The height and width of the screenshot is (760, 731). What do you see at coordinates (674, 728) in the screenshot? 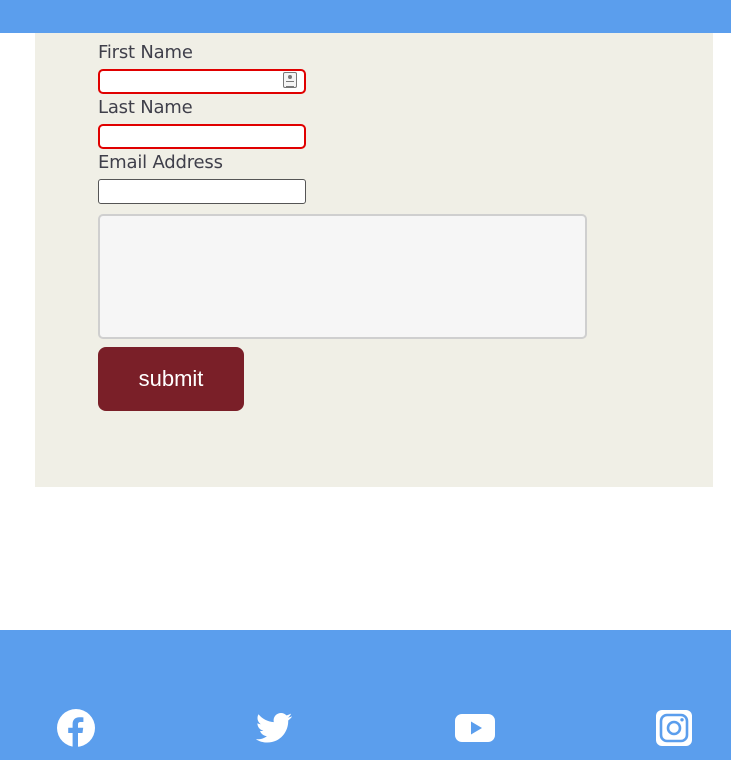
I see `instagram-icon` at bounding box center [674, 728].